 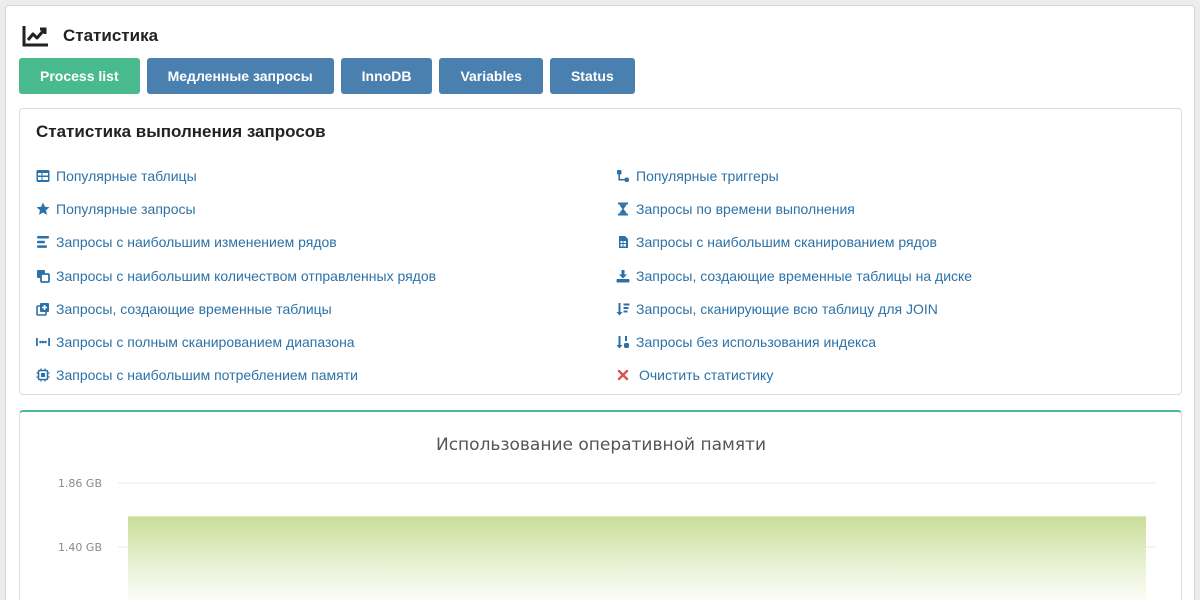 I want to click on link-label: Популярные таблицы, so click(x=126, y=175).